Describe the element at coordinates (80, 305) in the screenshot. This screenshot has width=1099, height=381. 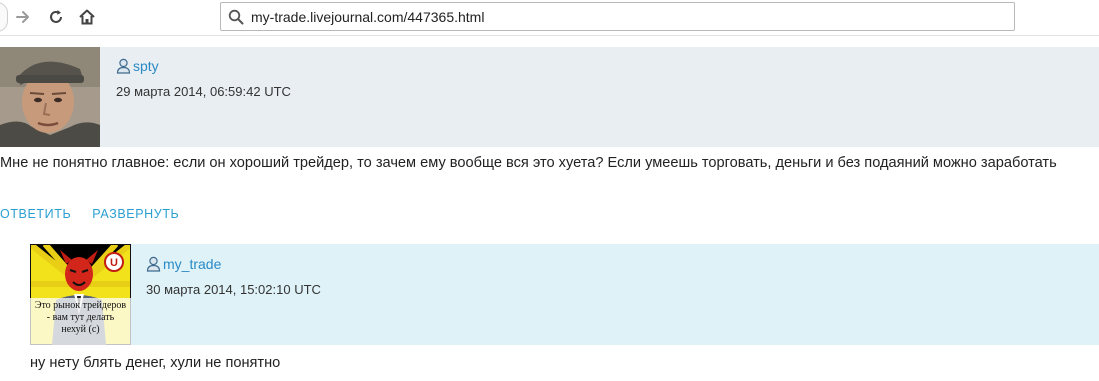
I see `avatar-caption: Это рынок трейдеров` at that location.